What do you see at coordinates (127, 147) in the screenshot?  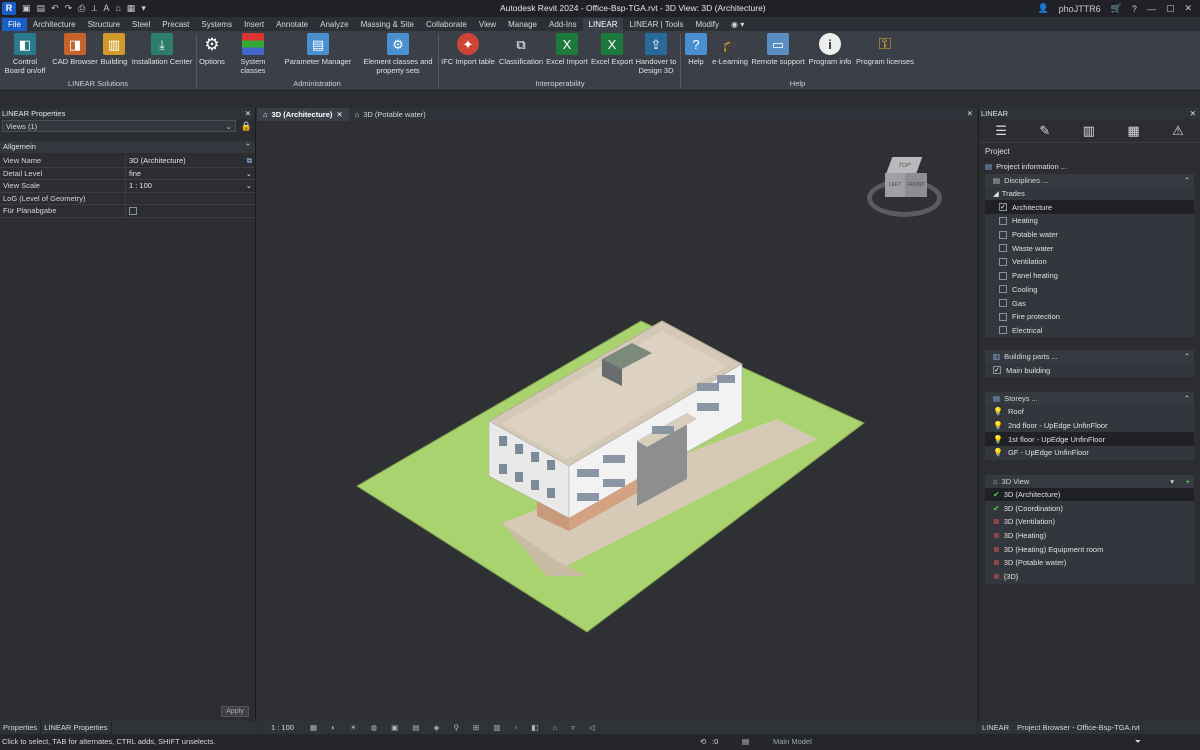 I see `section-allgemein: Allgemein ⌃` at bounding box center [127, 147].